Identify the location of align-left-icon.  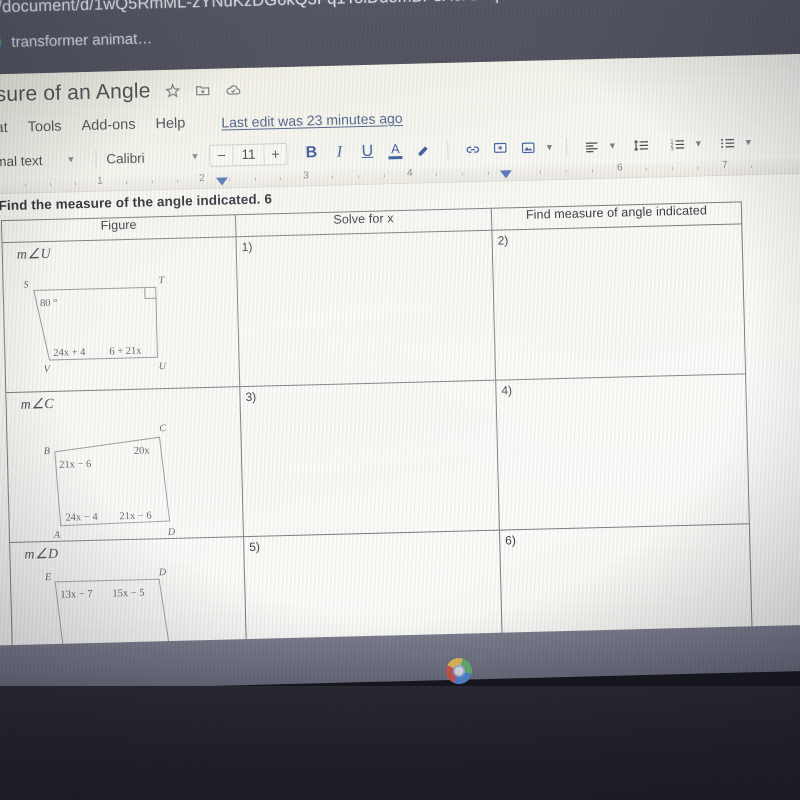
(591, 146).